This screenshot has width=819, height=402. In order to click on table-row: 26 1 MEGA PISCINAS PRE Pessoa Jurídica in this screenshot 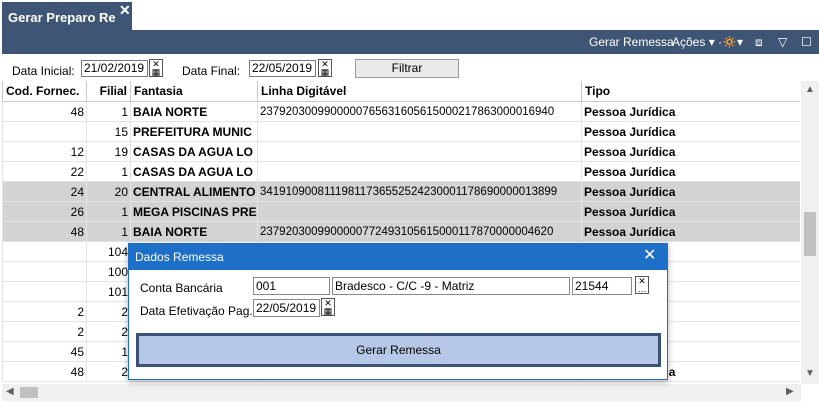, I will do `click(401, 211)`.